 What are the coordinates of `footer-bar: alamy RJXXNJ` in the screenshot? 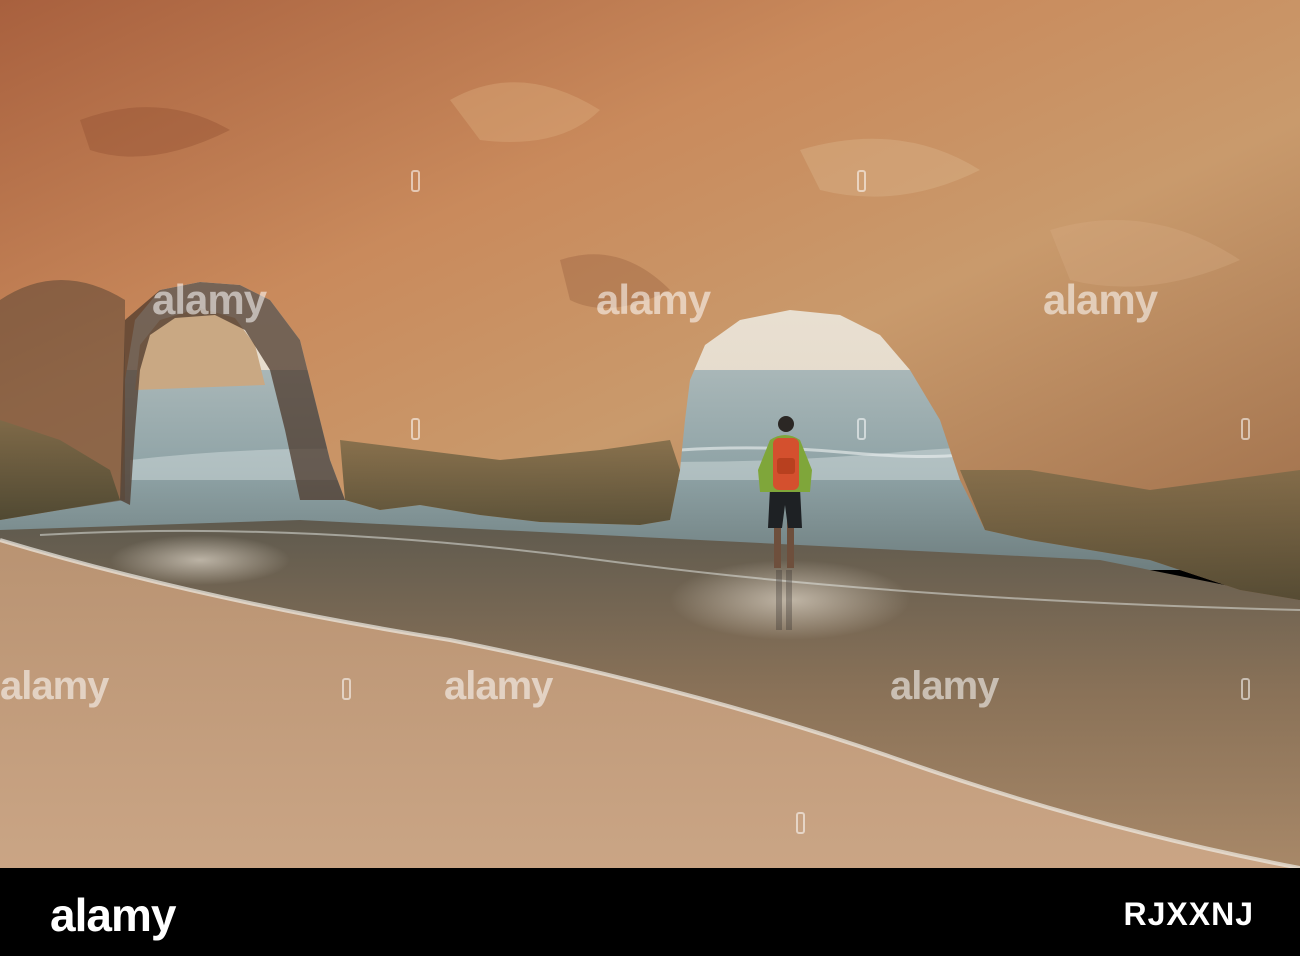 It's located at (650, 912).